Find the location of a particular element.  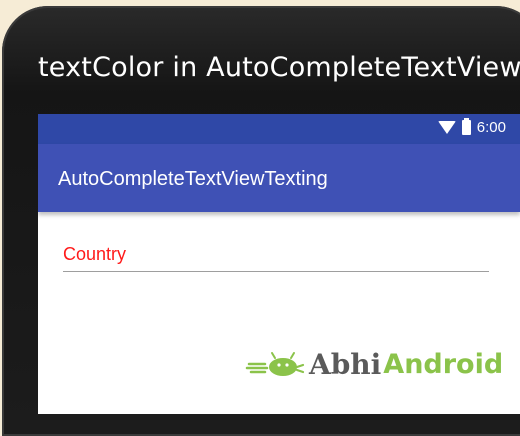

phone-caption: textColor in AutoCompleteTextView is located at coordinates (279, 67).